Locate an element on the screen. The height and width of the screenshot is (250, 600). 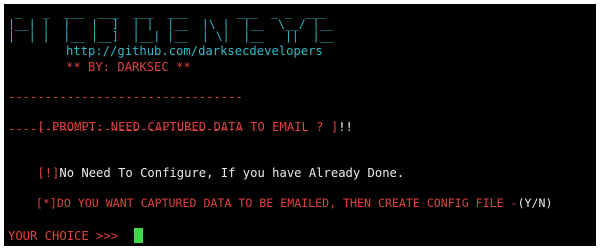
question-tag: [*] is located at coordinates (46, 203).